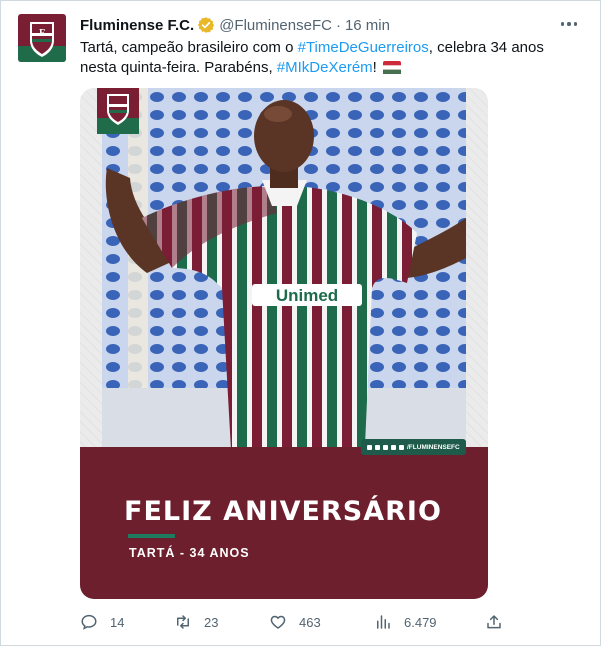  What do you see at coordinates (118, 111) in the screenshot?
I see `club-crest-logo` at bounding box center [118, 111].